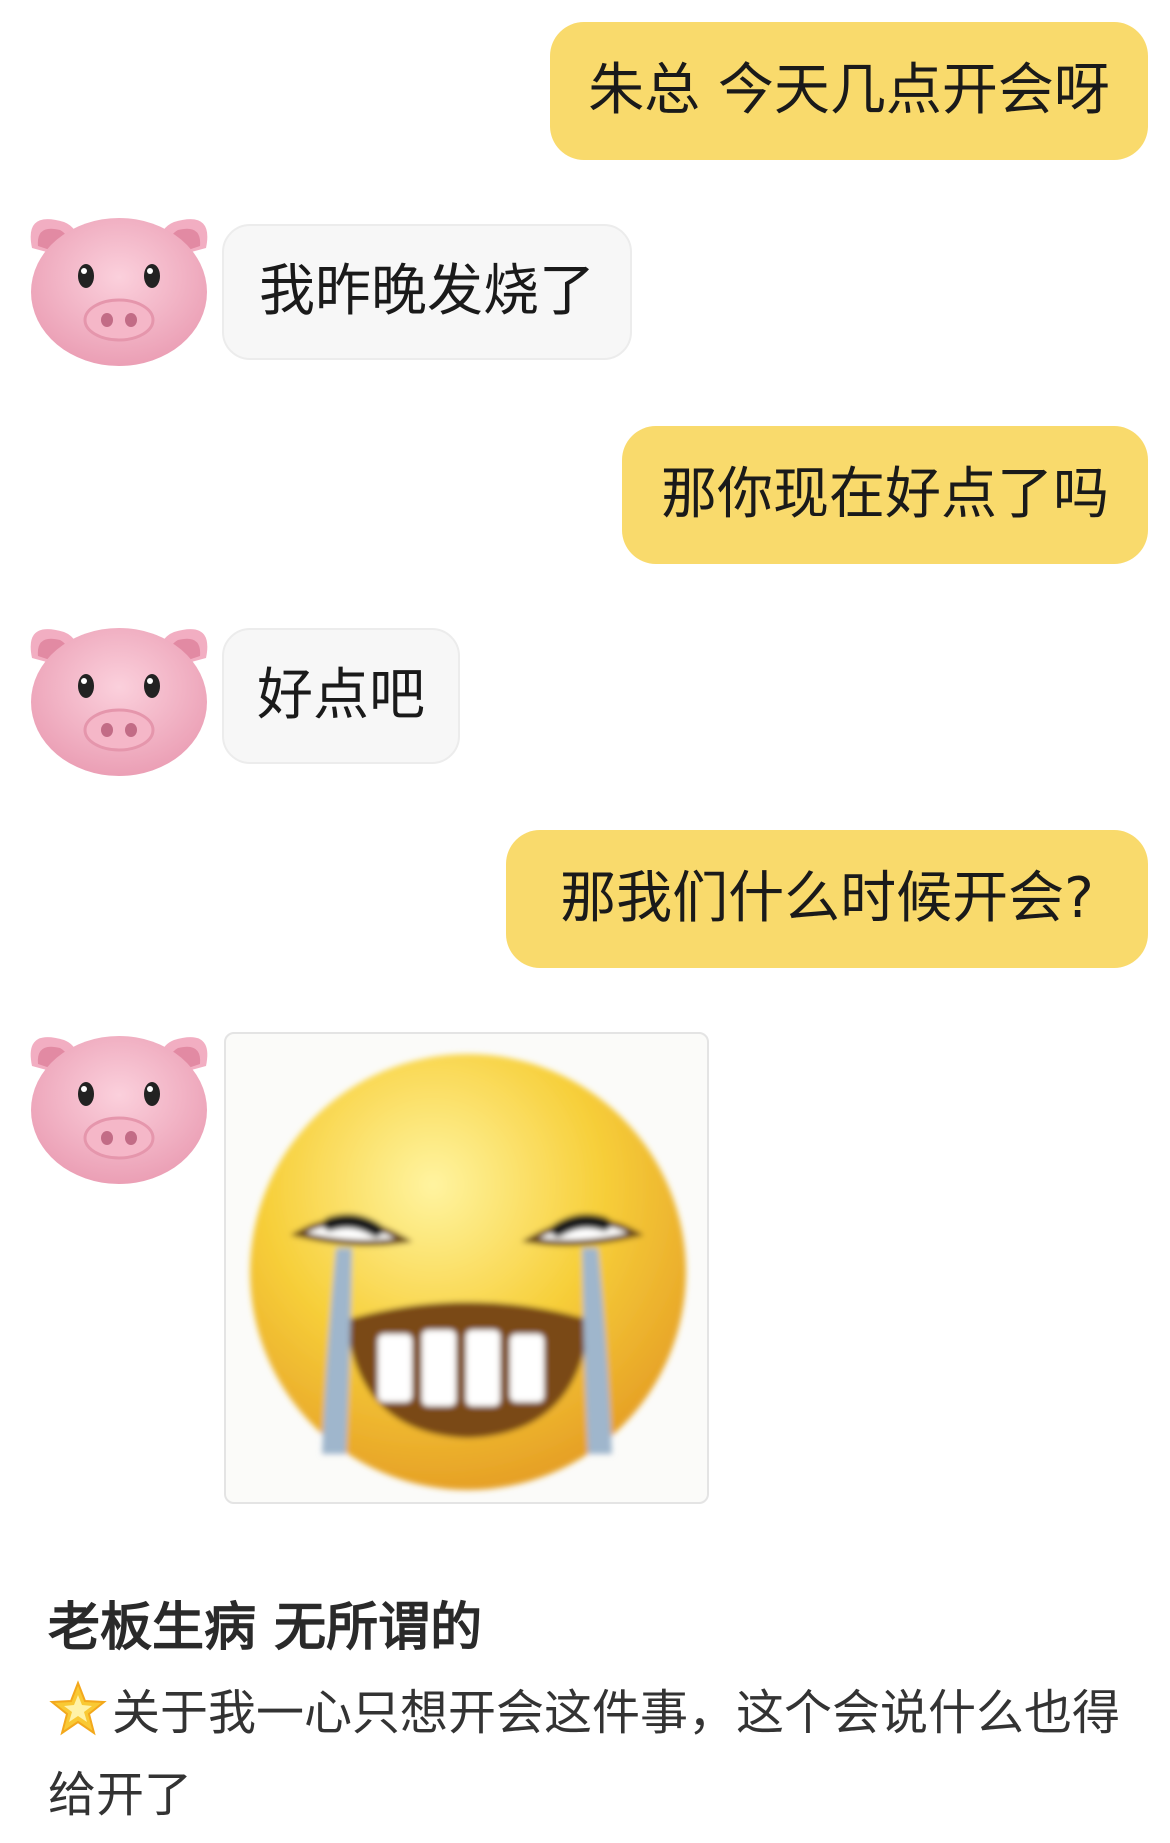 The height and width of the screenshot is (1843, 1170). I want to click on message-bubble-outgoing: 那我们什么时候开会?, so click(827, 899).